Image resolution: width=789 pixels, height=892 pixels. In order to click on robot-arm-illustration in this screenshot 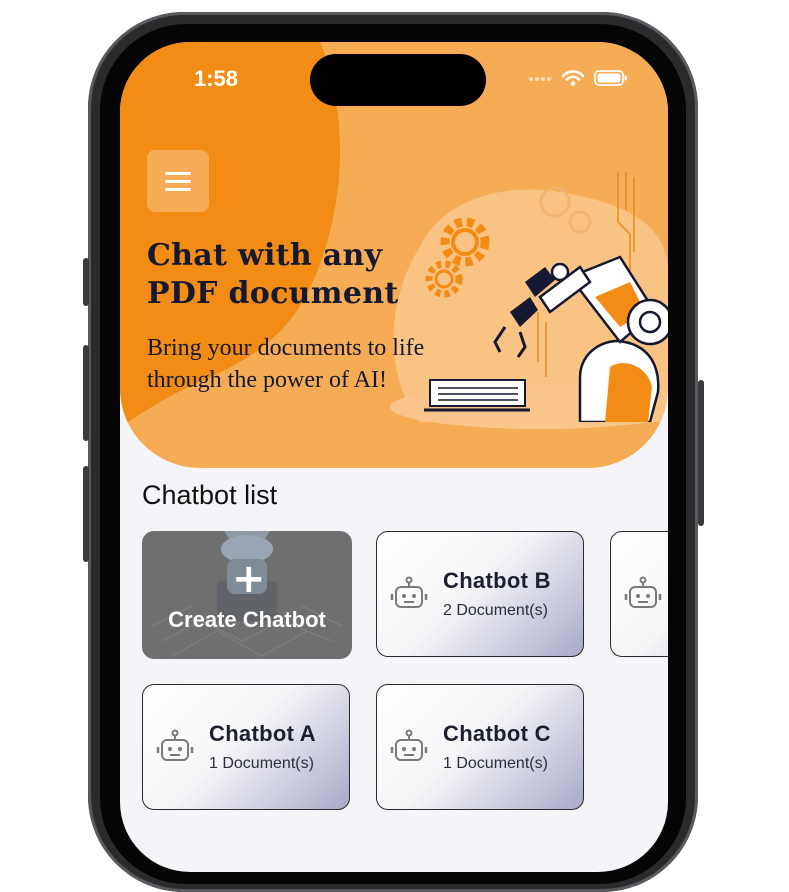, I will do `click(546, 297)`.